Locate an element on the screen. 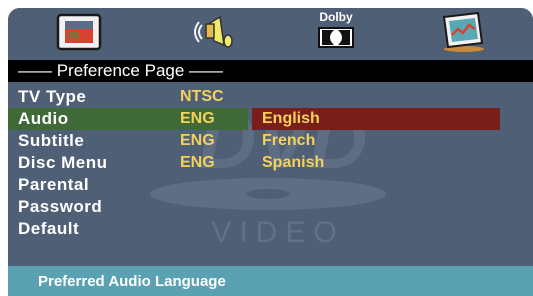 This screenshot has width=533, height=296. preference-icon is located at coordinates (462, 32).